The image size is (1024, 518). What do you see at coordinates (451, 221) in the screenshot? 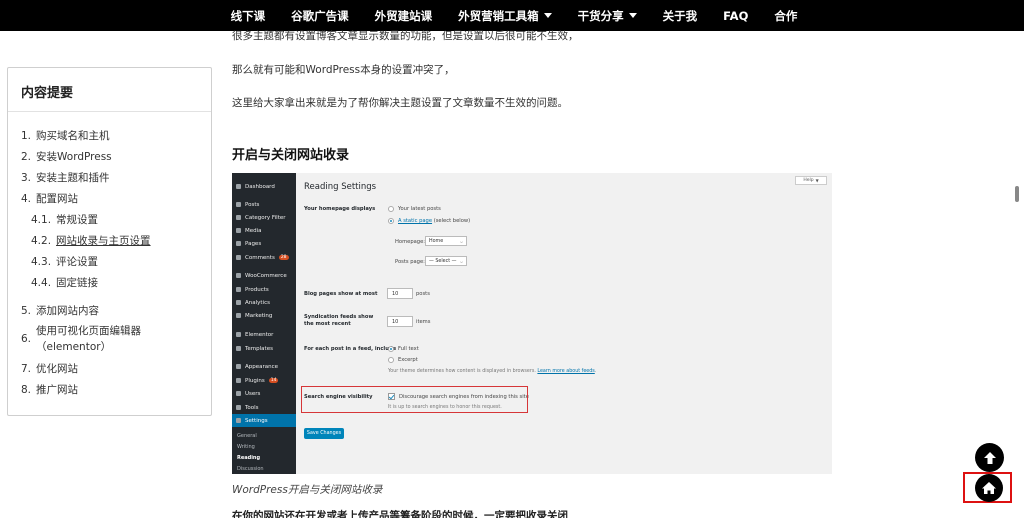
I see `wp-static-rest: (select below)` at bounding box center [451, 221].